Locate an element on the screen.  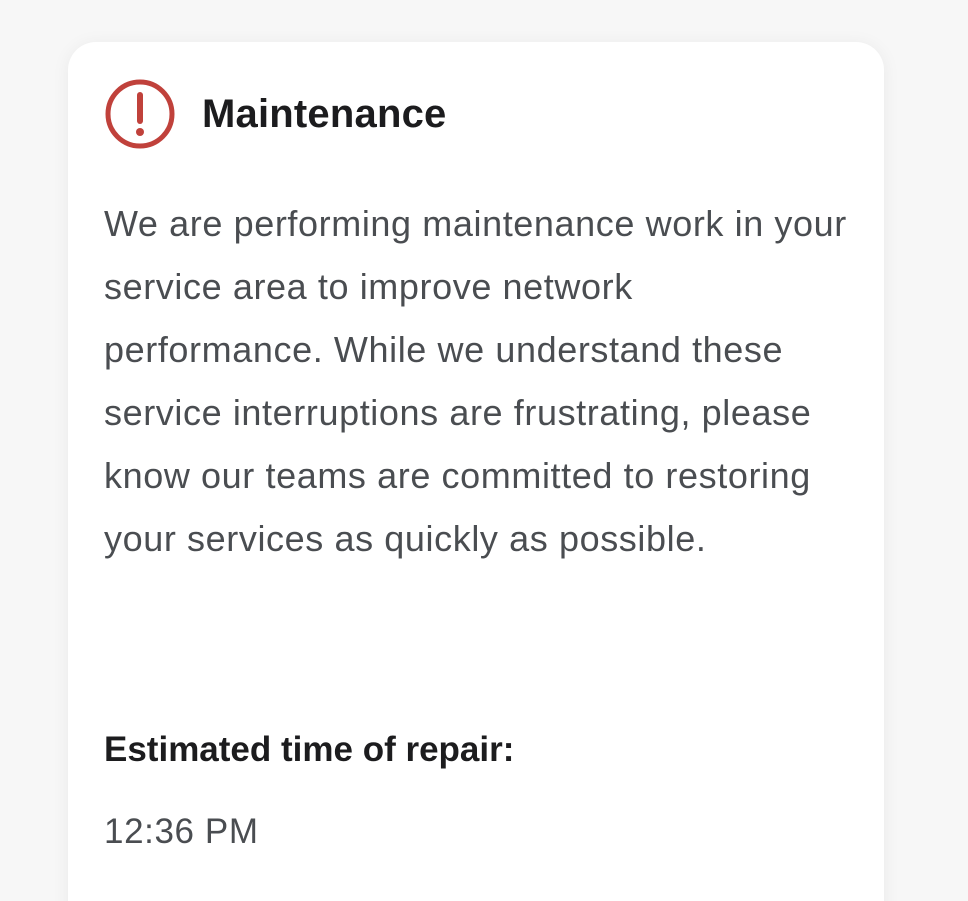
exclamation-circle-icon is located at coordinates (140, 114).